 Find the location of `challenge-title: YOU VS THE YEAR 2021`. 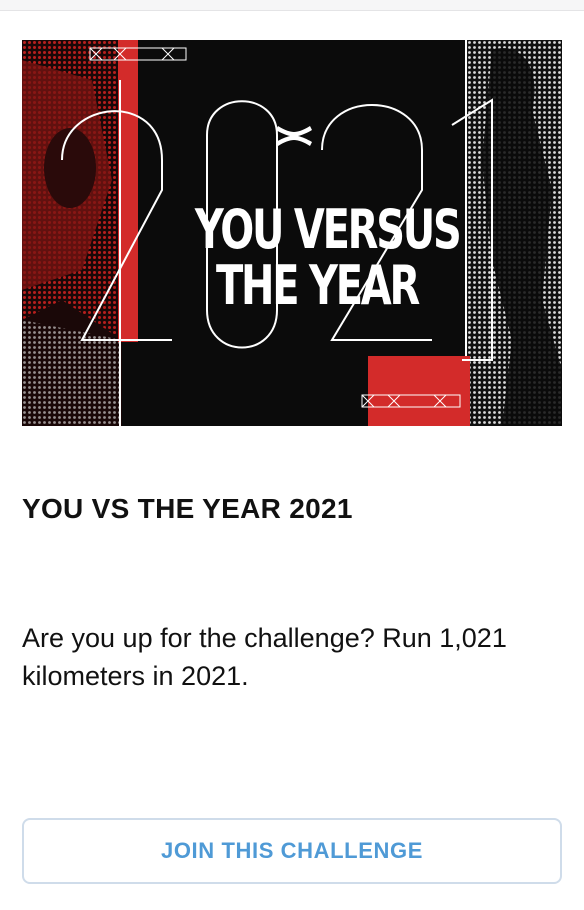

challenge-title: YOU VS THE YEAR 2021 is located at coordinates (187, 508).